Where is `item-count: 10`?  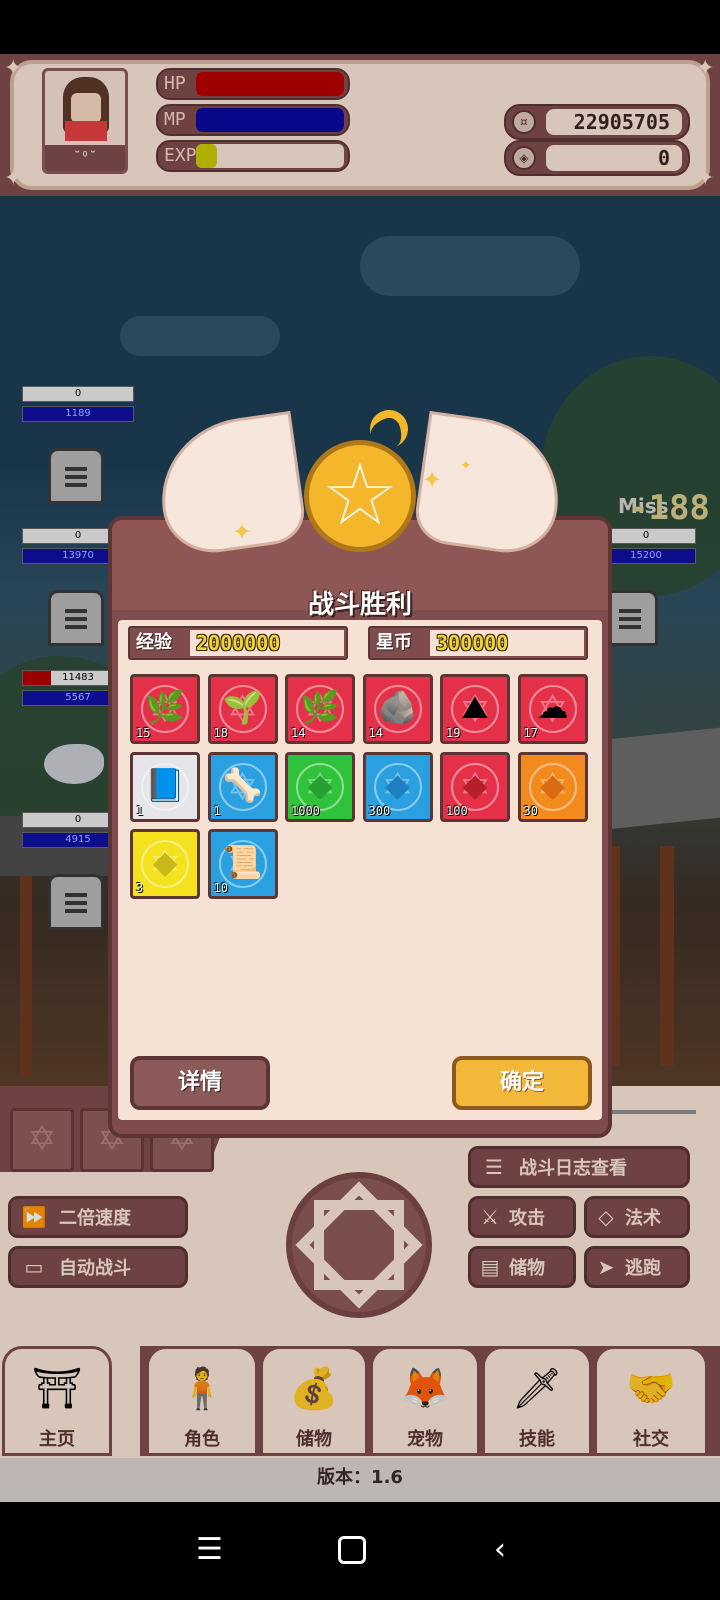
item-count: 10 is located at coordinates (220, 888).